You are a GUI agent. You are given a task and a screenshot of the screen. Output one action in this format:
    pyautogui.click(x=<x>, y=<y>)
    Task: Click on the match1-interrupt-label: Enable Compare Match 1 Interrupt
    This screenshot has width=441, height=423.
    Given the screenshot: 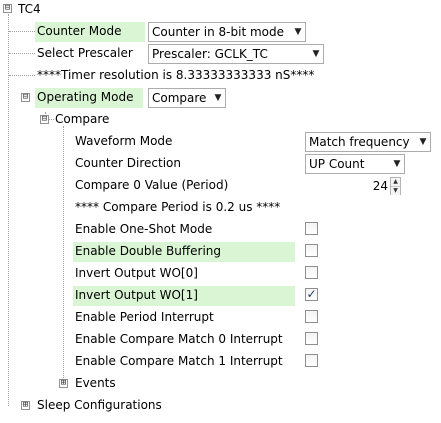 What is the action you would take?
    pyautogui.click(x=179, y=361)
    